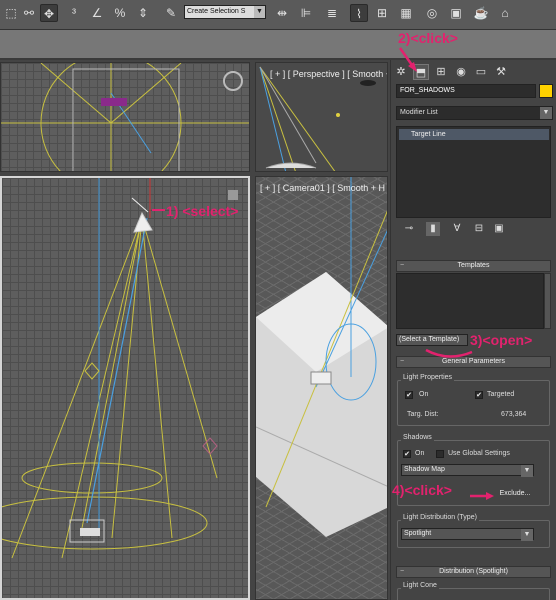  What do you see at coordinates (407, 454) in the screenshot?
I see `shadows-on-checkbox: ✔` at bounding box center [407, 454].